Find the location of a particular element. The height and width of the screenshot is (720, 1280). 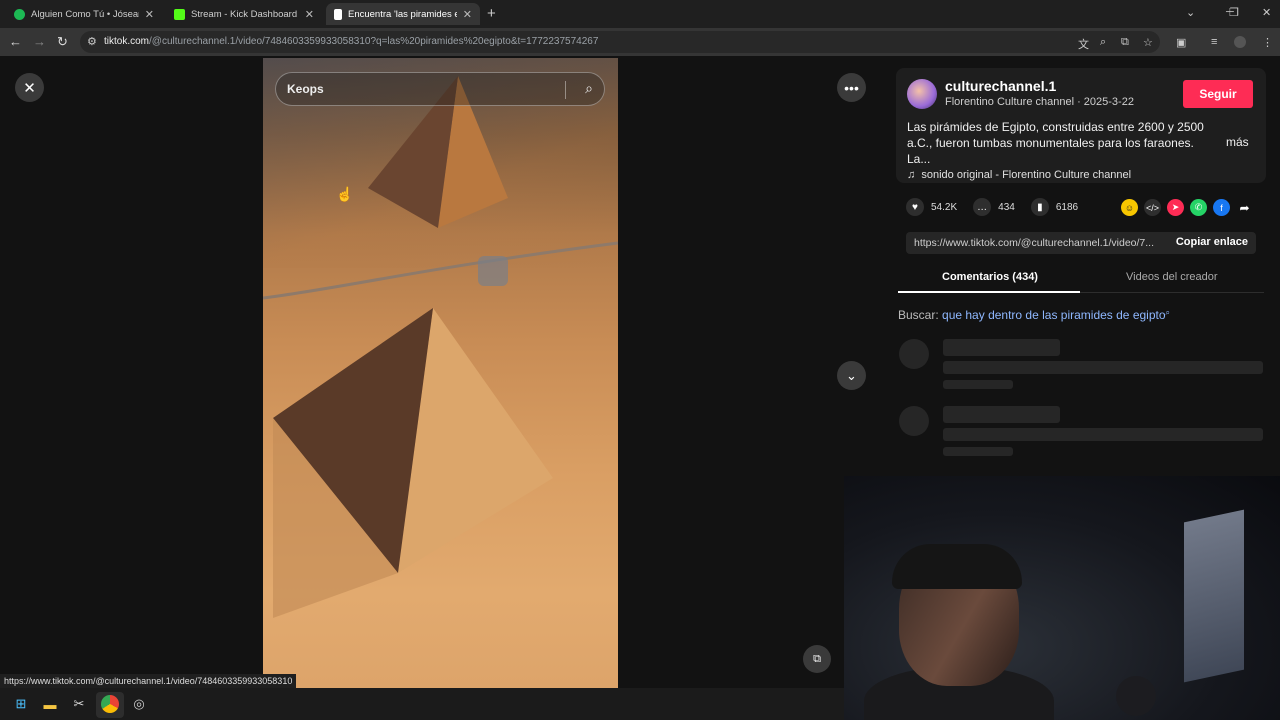

webcam-overlay is located at coordinates (1062, 598).